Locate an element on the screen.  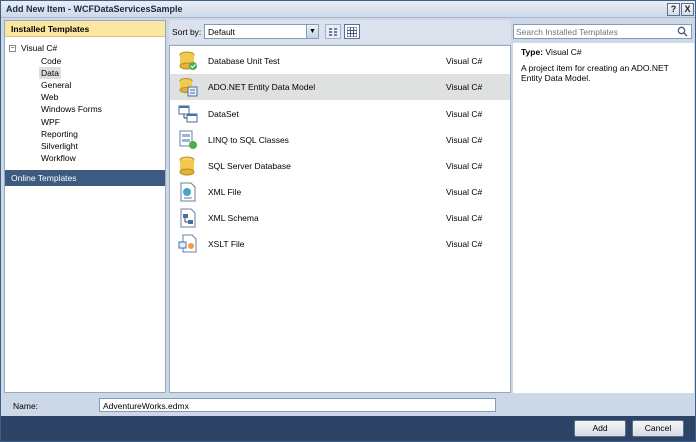
tree-item-silverlight: Silverlight is located at coordinates (59, 146).